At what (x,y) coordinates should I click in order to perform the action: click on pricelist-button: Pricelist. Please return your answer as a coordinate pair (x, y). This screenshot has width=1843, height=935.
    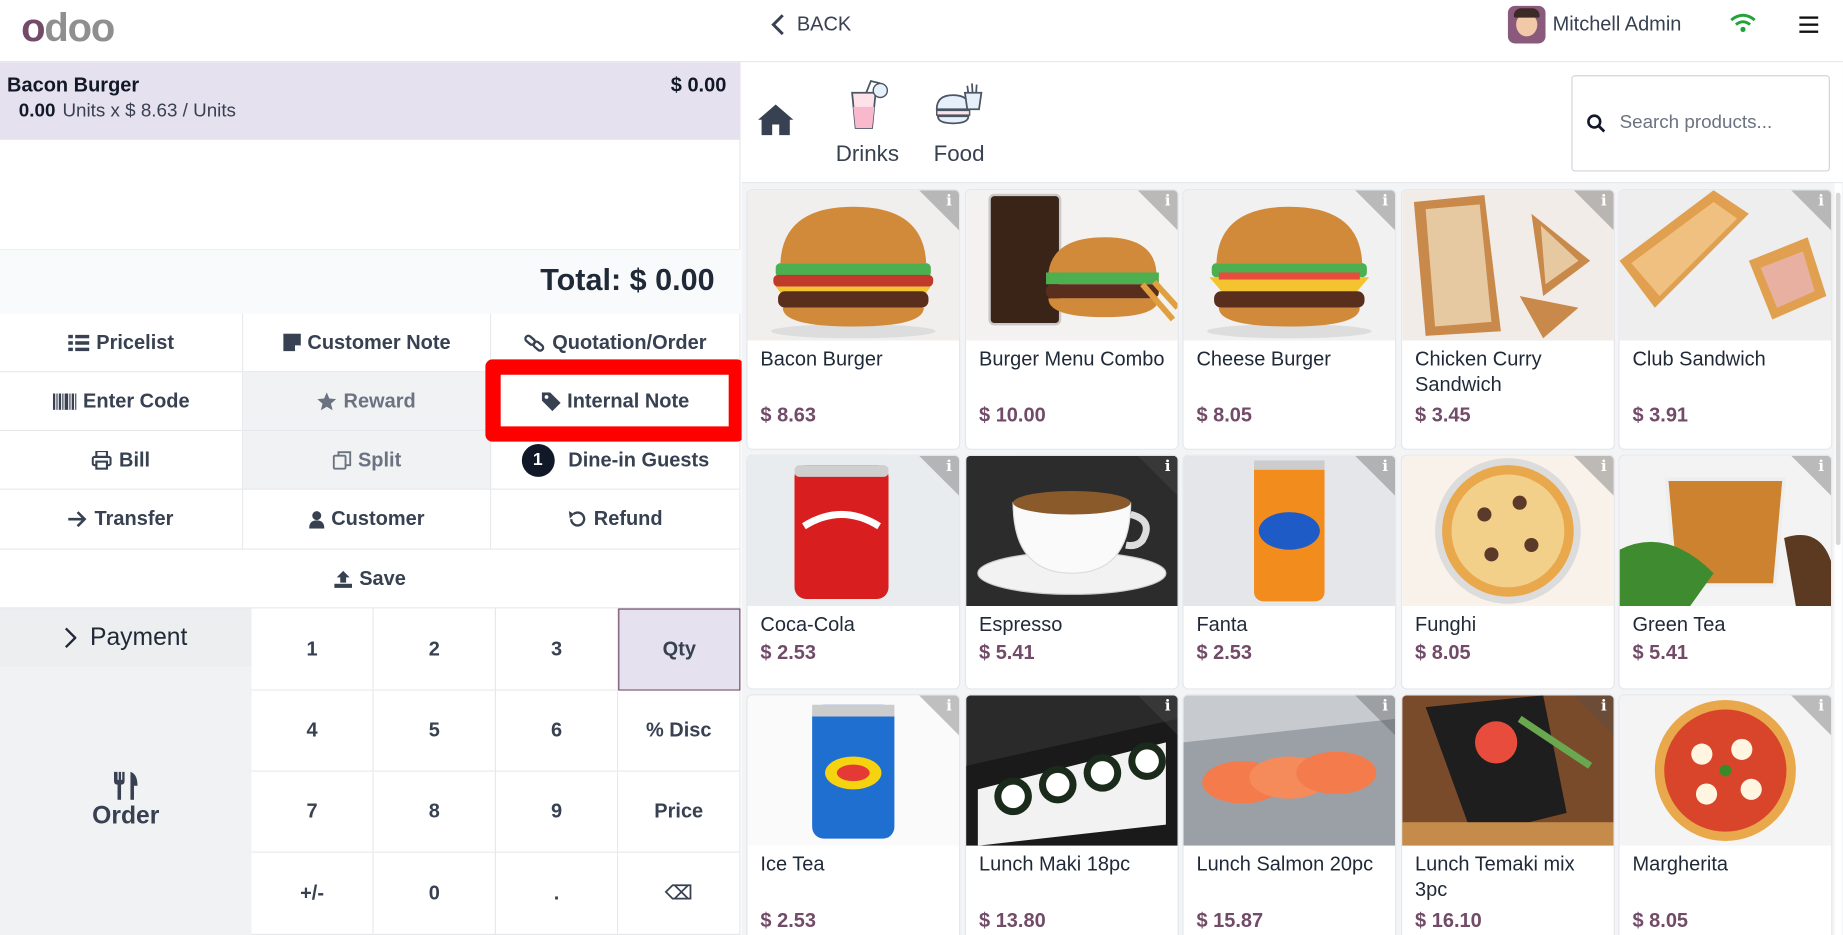
    Looking at the image, I should click on (122, 343).